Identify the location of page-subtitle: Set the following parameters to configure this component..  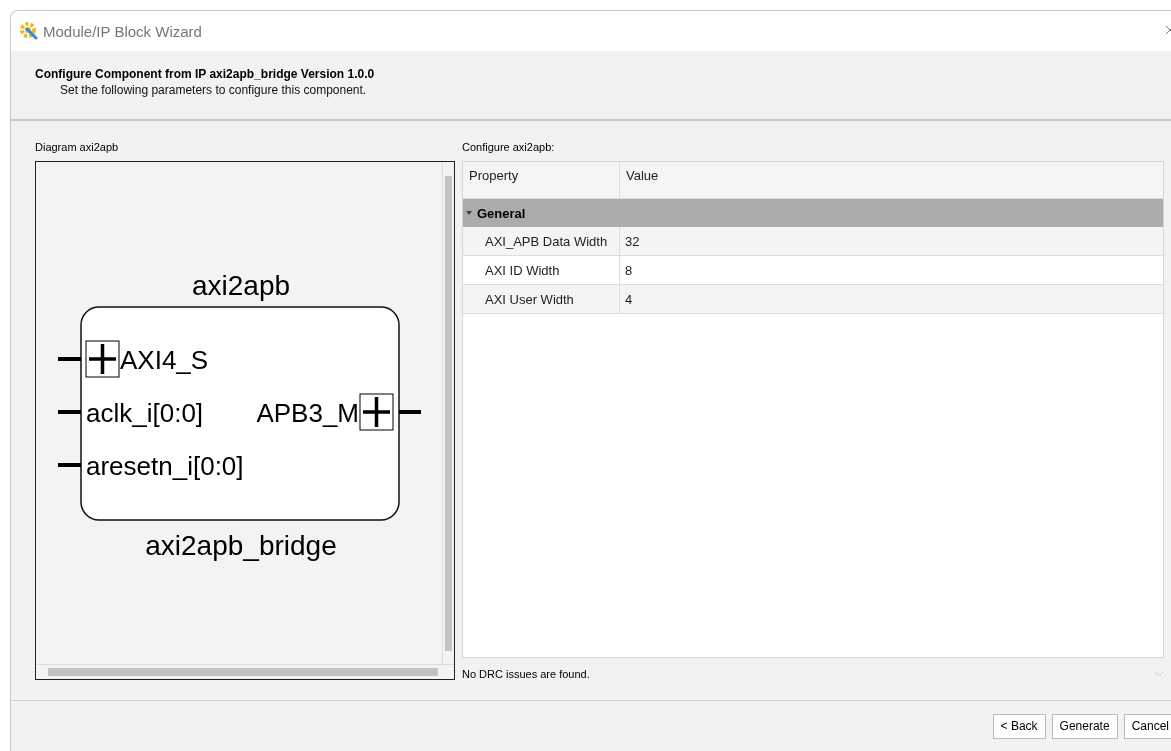
(213, 90).